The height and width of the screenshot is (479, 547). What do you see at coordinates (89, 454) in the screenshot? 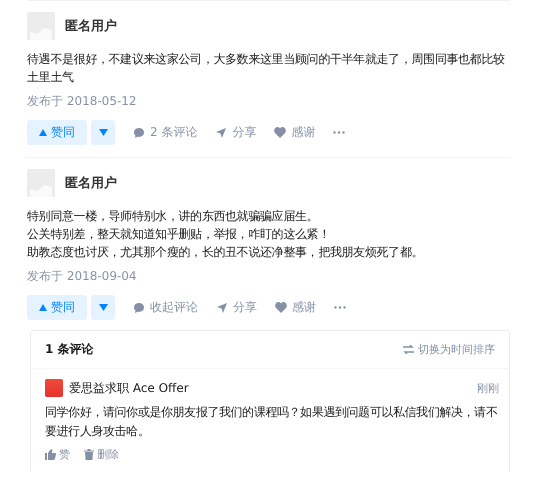
I see `trash-icon` at bounding box center [89, 454].